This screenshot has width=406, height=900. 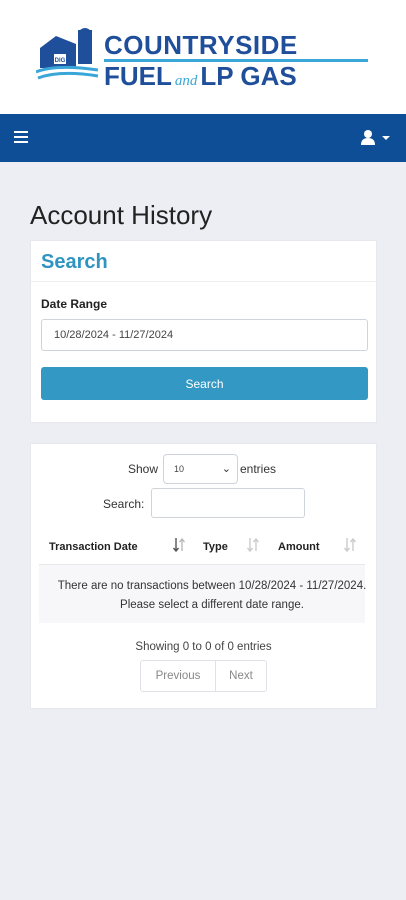 What do you see at coordinates (179, 469) in the screenshot?
I see `entries-length-value: 10` at bounding box center [179, 469].